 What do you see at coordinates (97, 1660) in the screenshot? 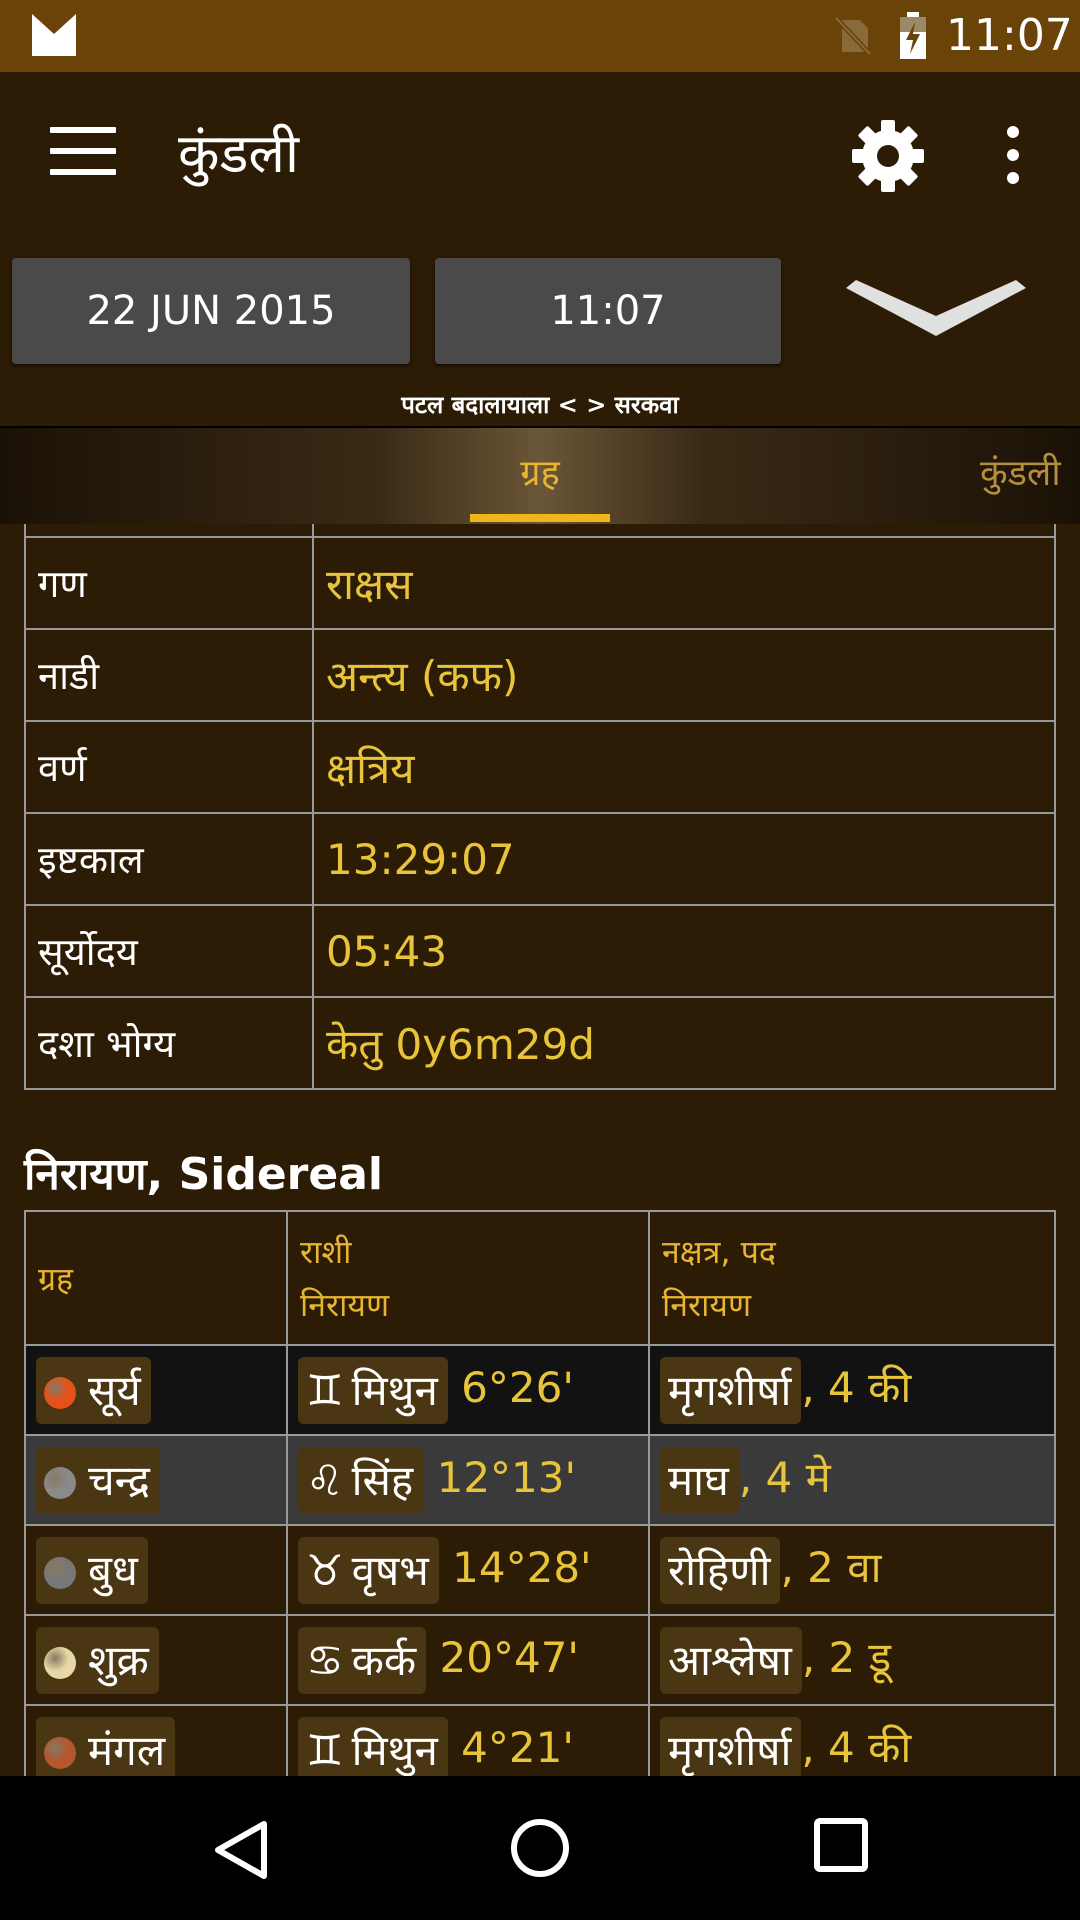
I see `planet-chip: शुक्र` at bounding box center [97, 1660].